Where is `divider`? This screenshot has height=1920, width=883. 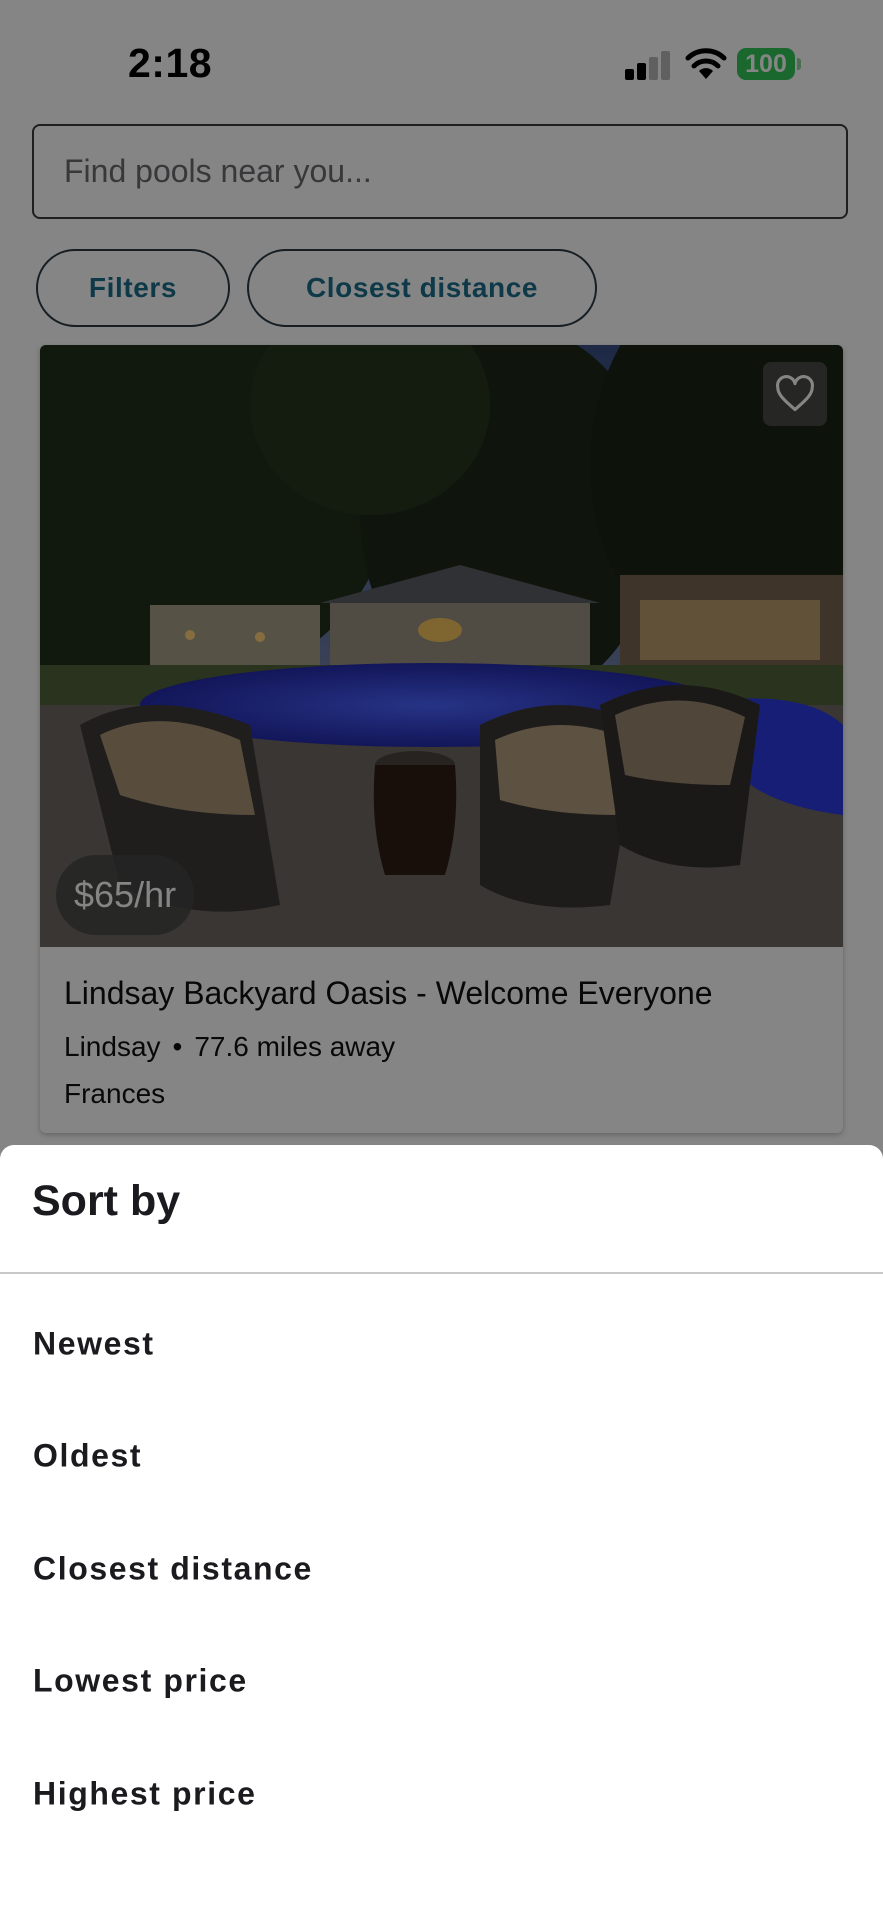
divider is located at coordinates (441, 1273).